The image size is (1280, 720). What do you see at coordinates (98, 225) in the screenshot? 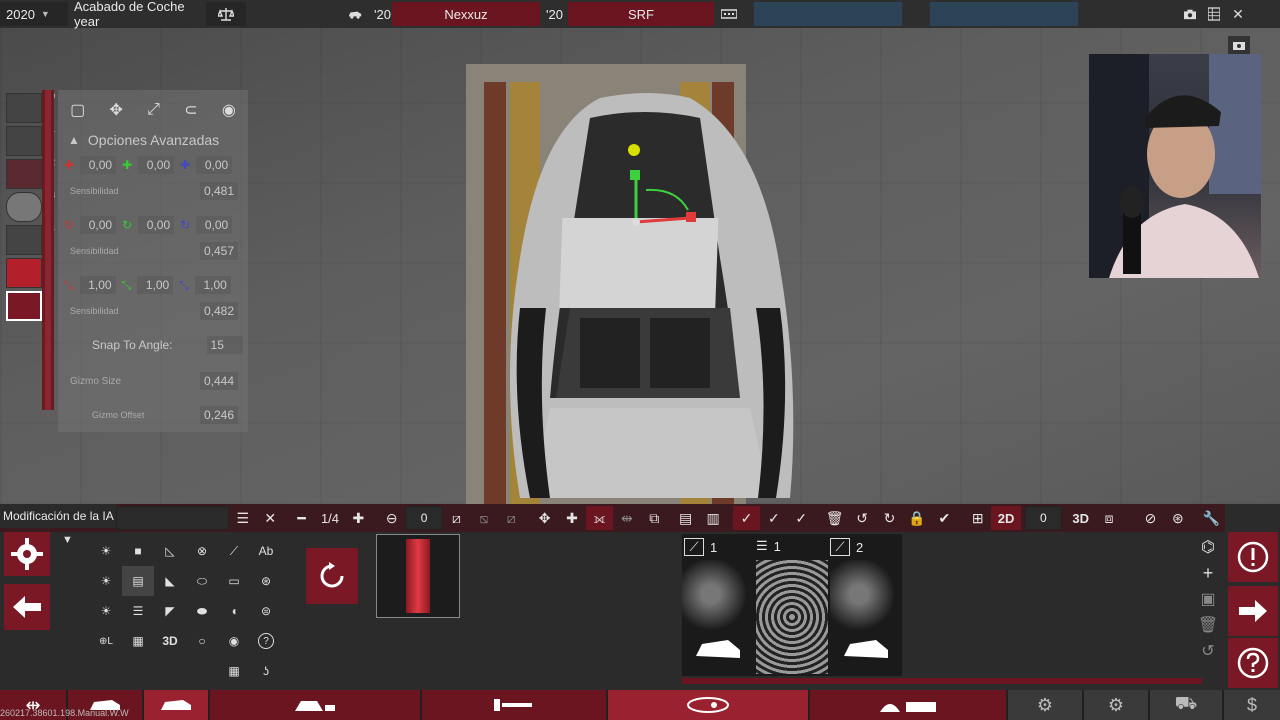
I see `rotation-x: 0,00` at bounding box center [98, 225].